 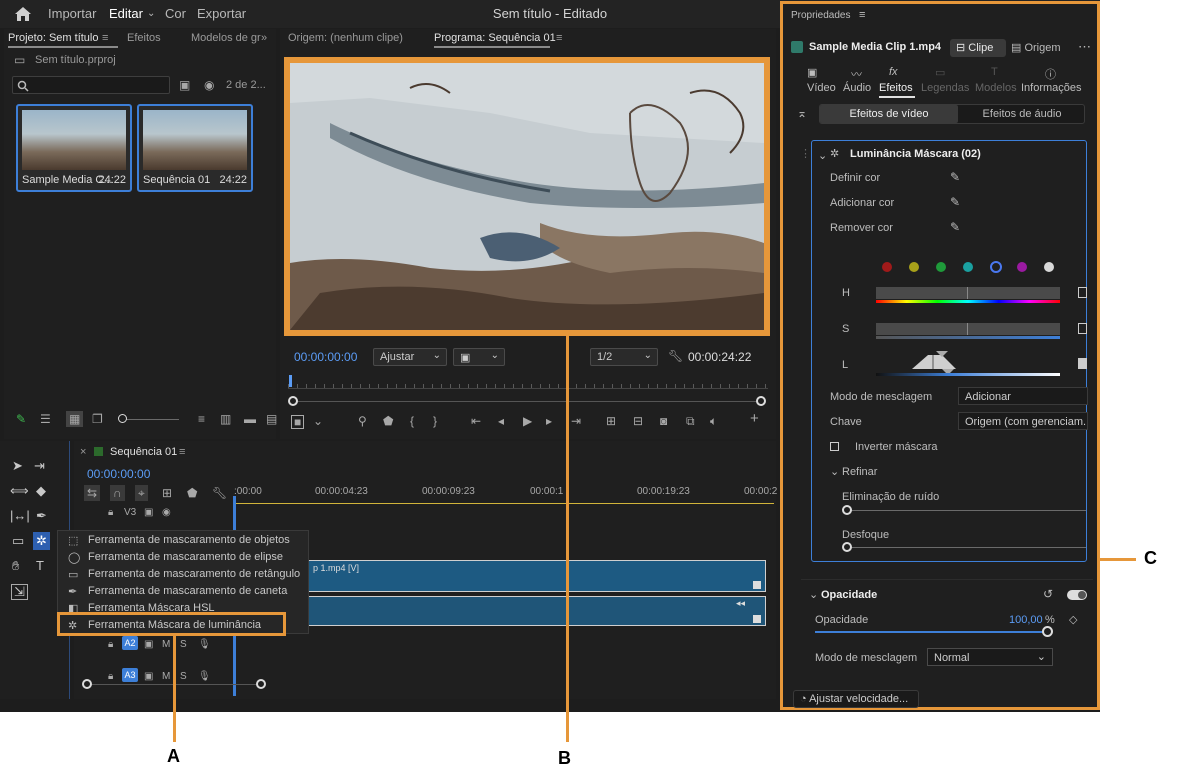 What do you see at coordinates (117, 493) in the screenshot?
I see `snap-icon: ∩` at bounding box center [117, 493].